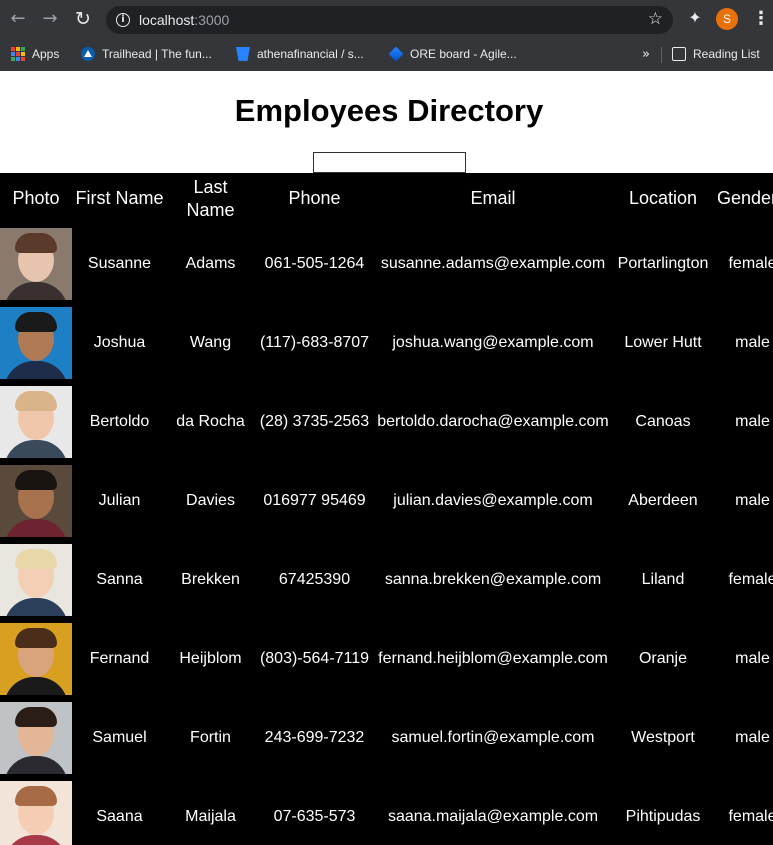 This screenshot has height=845, width=773. Describe the element at coordinates (210, 421) in the screenshot. I see `last-name-cell: da Rocha` at that location.